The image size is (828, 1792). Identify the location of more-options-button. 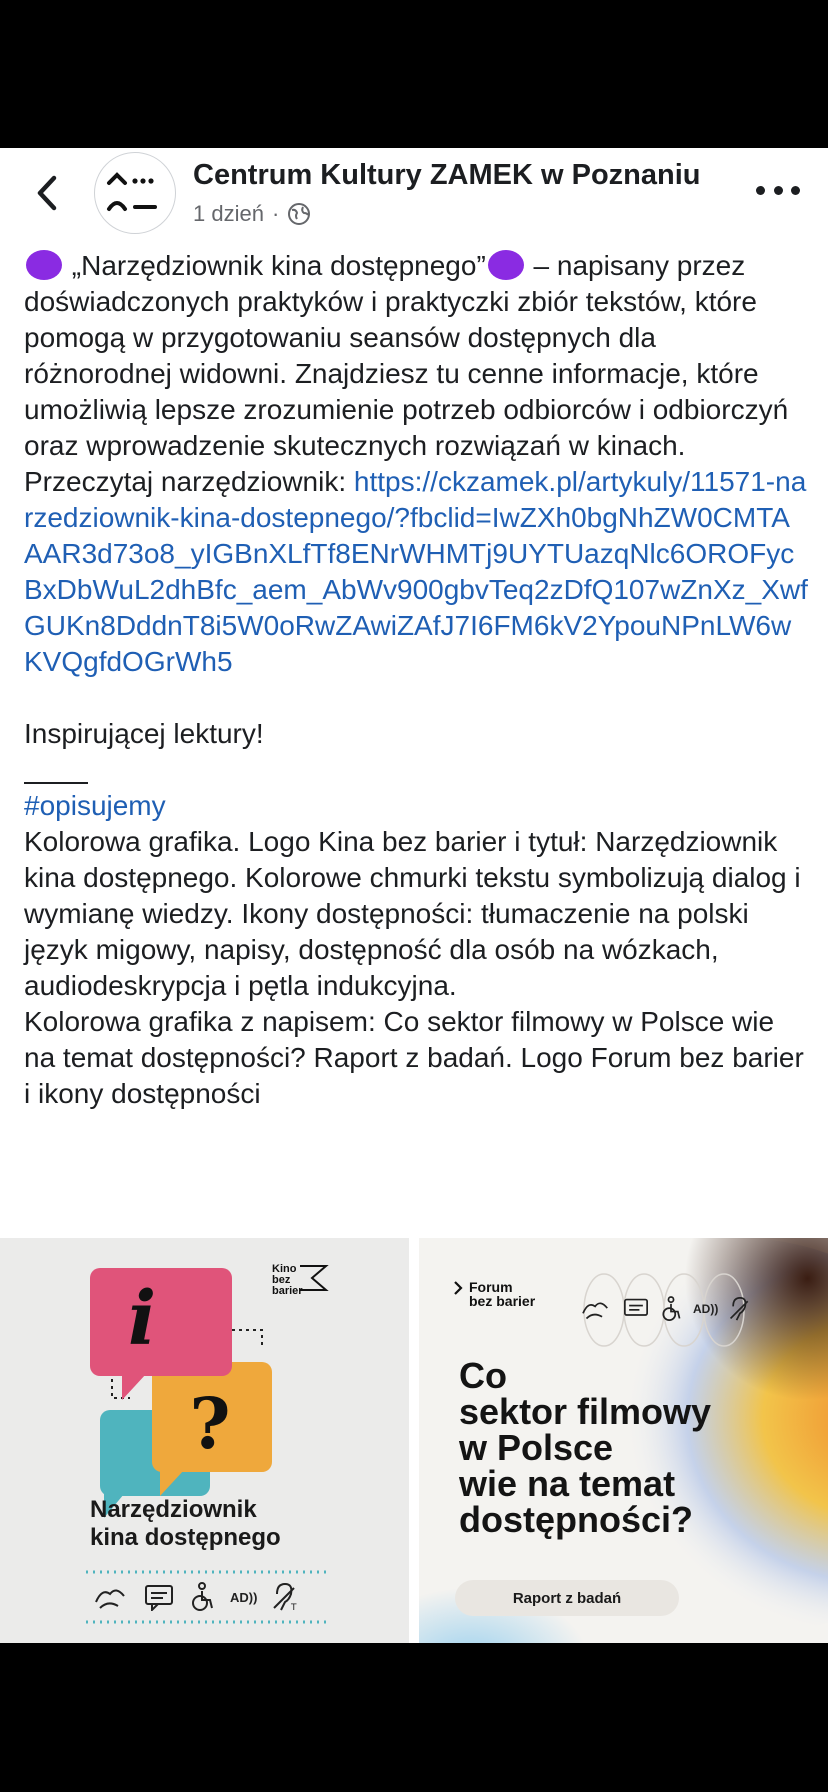
(778, 190).